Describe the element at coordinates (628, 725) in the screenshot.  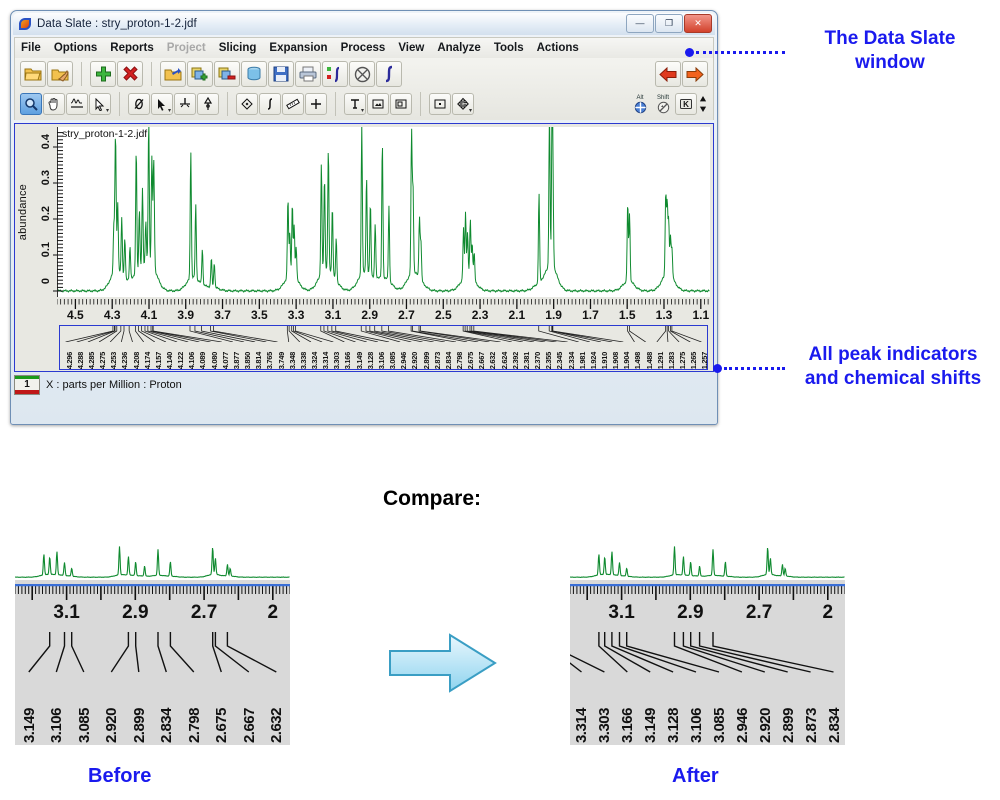
I see `after-shift-label: 3.166` at that location.